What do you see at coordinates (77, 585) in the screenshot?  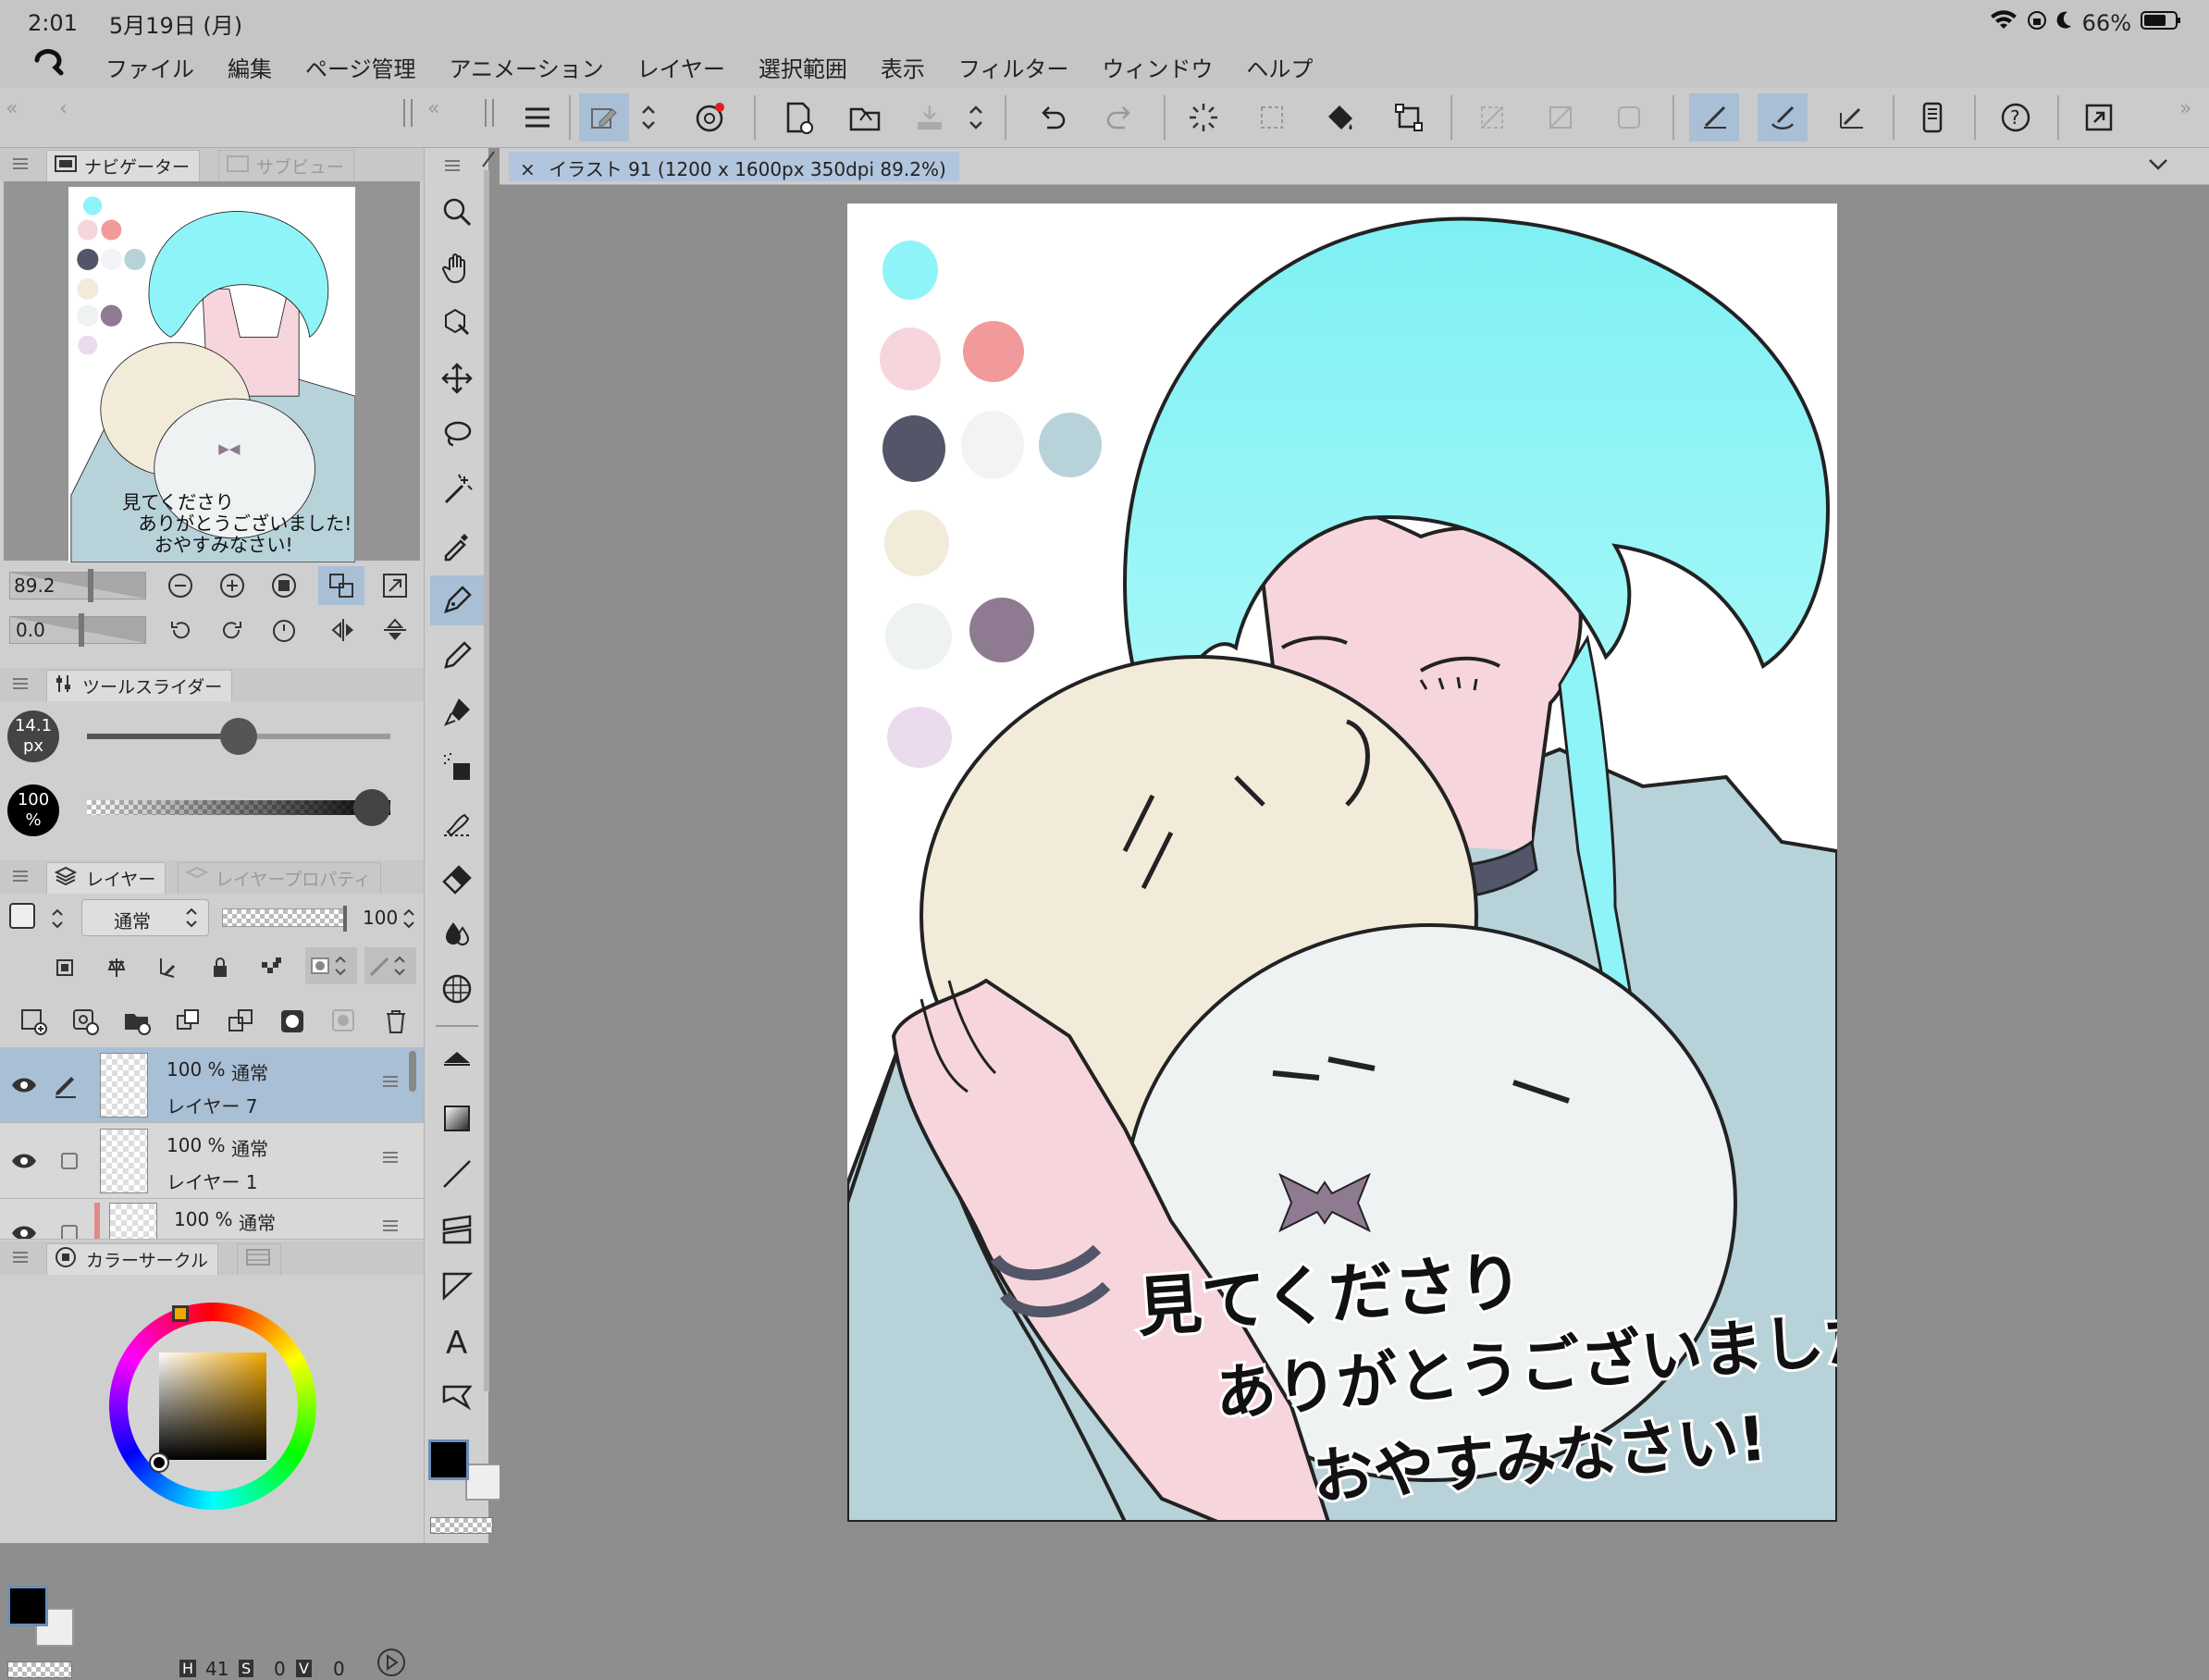 I see `zoom-slider: 89.2` at bounding box center [77, 585].